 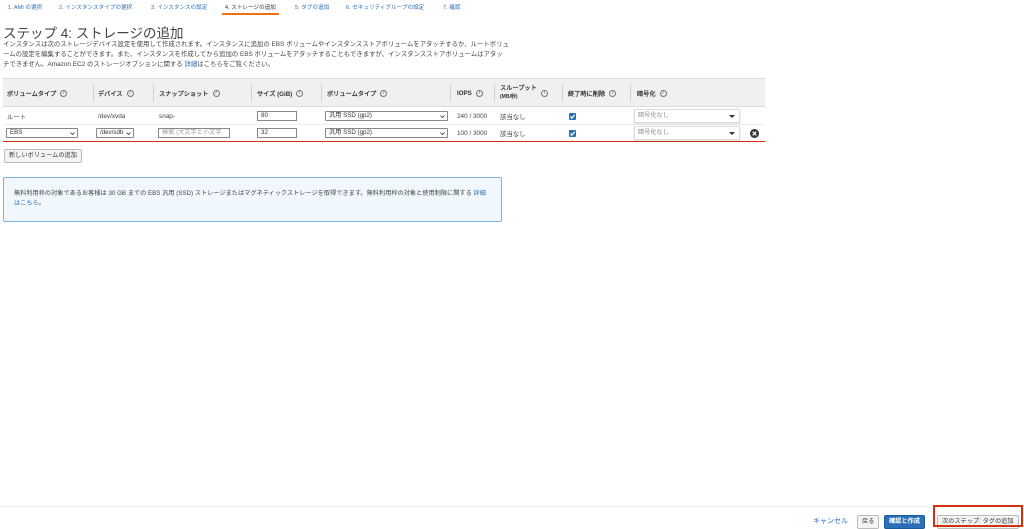 I want to click on header-volume-type: ボリュームタイプ i, so click(x=37, y=93).